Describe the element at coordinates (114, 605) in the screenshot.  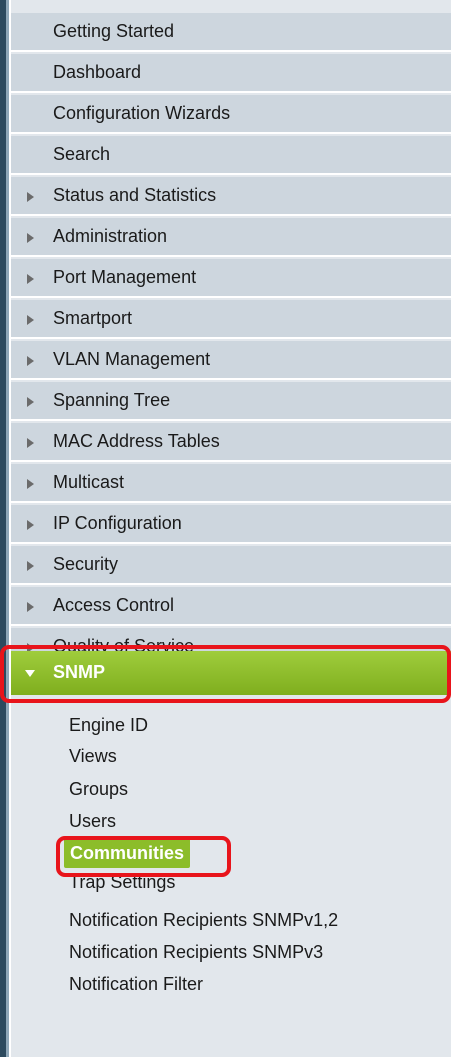
I see `menu-item-label: Access Control` at that location.